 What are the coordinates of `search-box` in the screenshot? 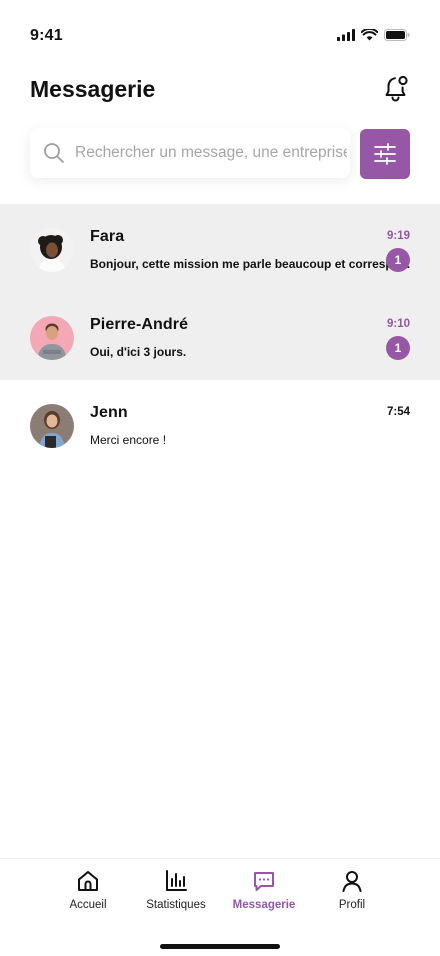 It's located at (190, 153).